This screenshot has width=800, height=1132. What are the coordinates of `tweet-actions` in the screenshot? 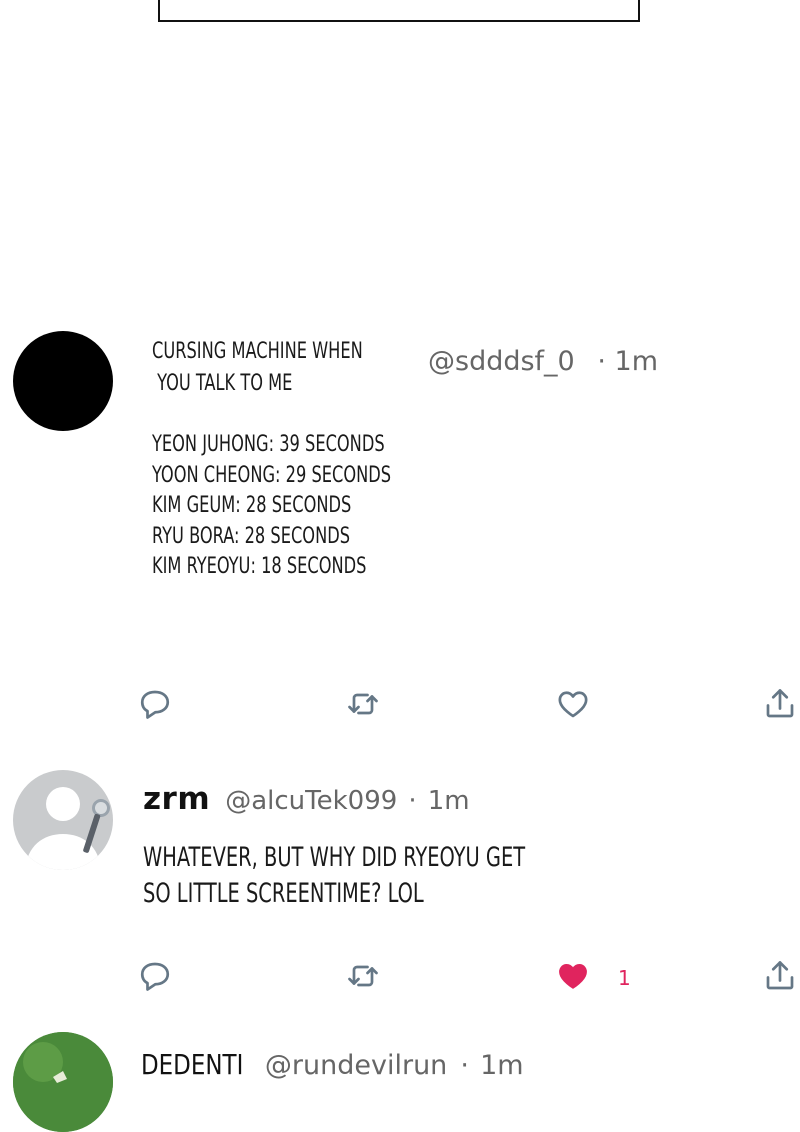 It's located at (400, 706).